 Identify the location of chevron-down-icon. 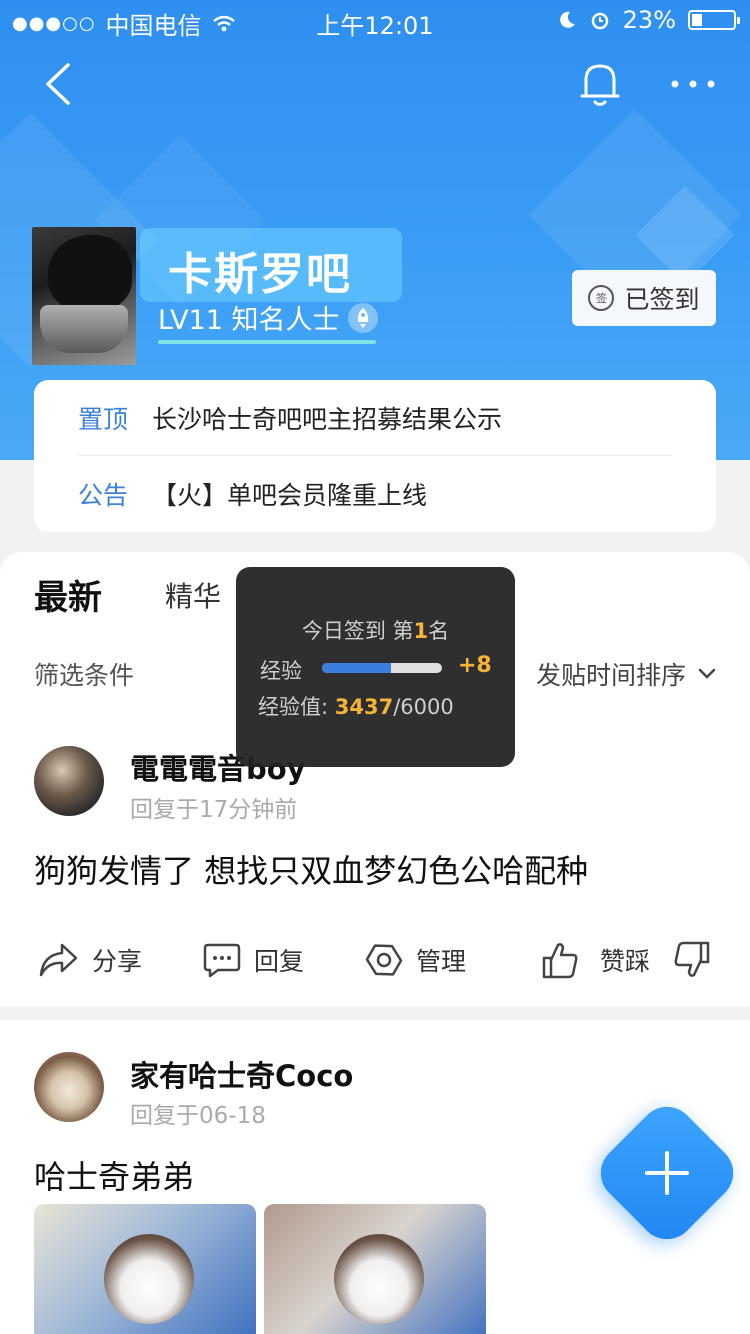
(707, 673).